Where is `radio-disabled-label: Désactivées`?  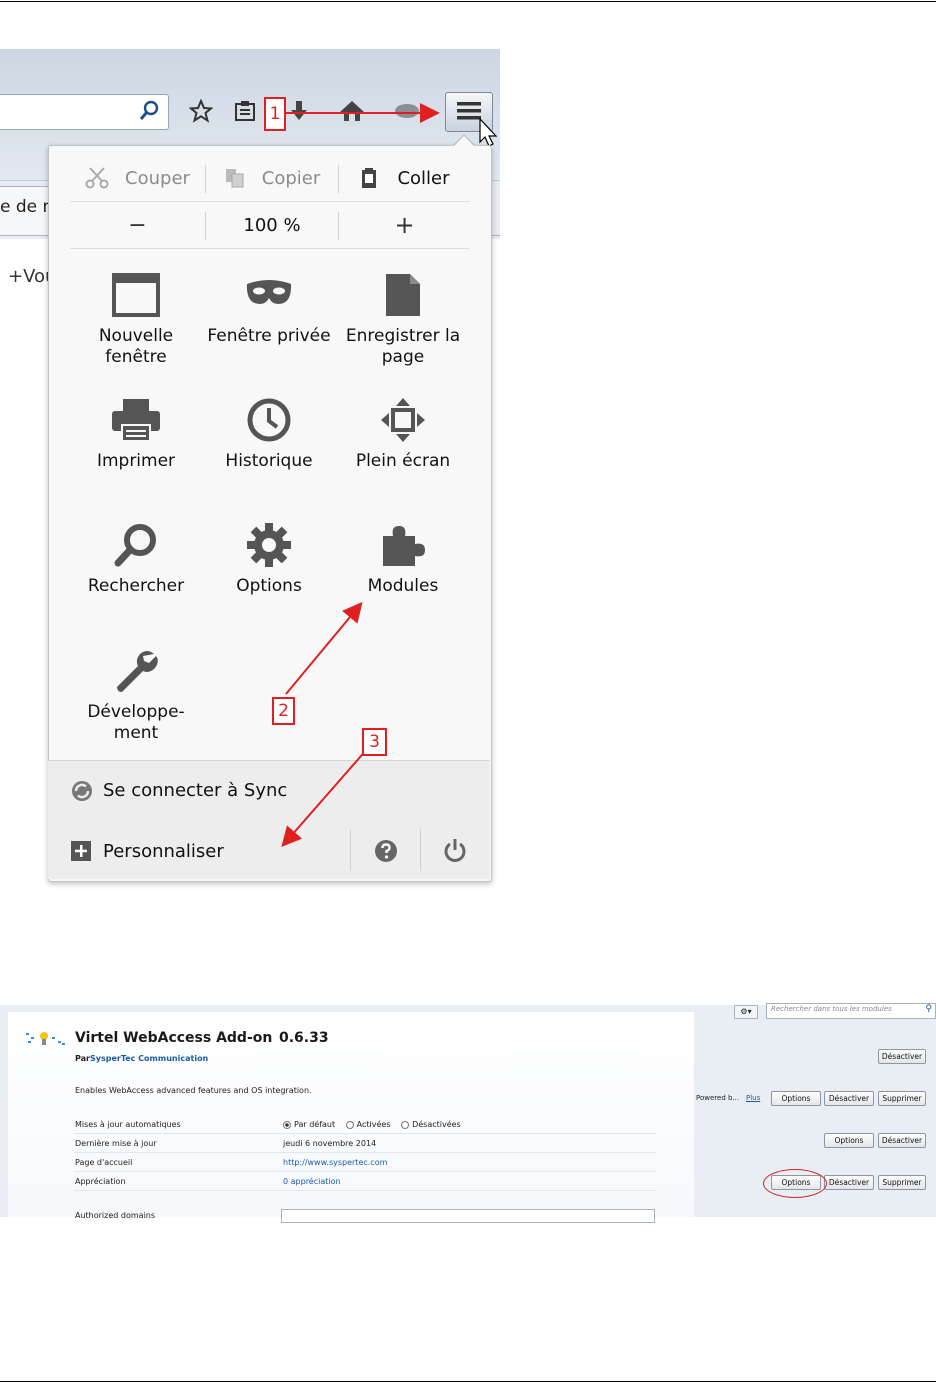
radio-disabled-label: Désactivées is located at coordinates (436, 1124).